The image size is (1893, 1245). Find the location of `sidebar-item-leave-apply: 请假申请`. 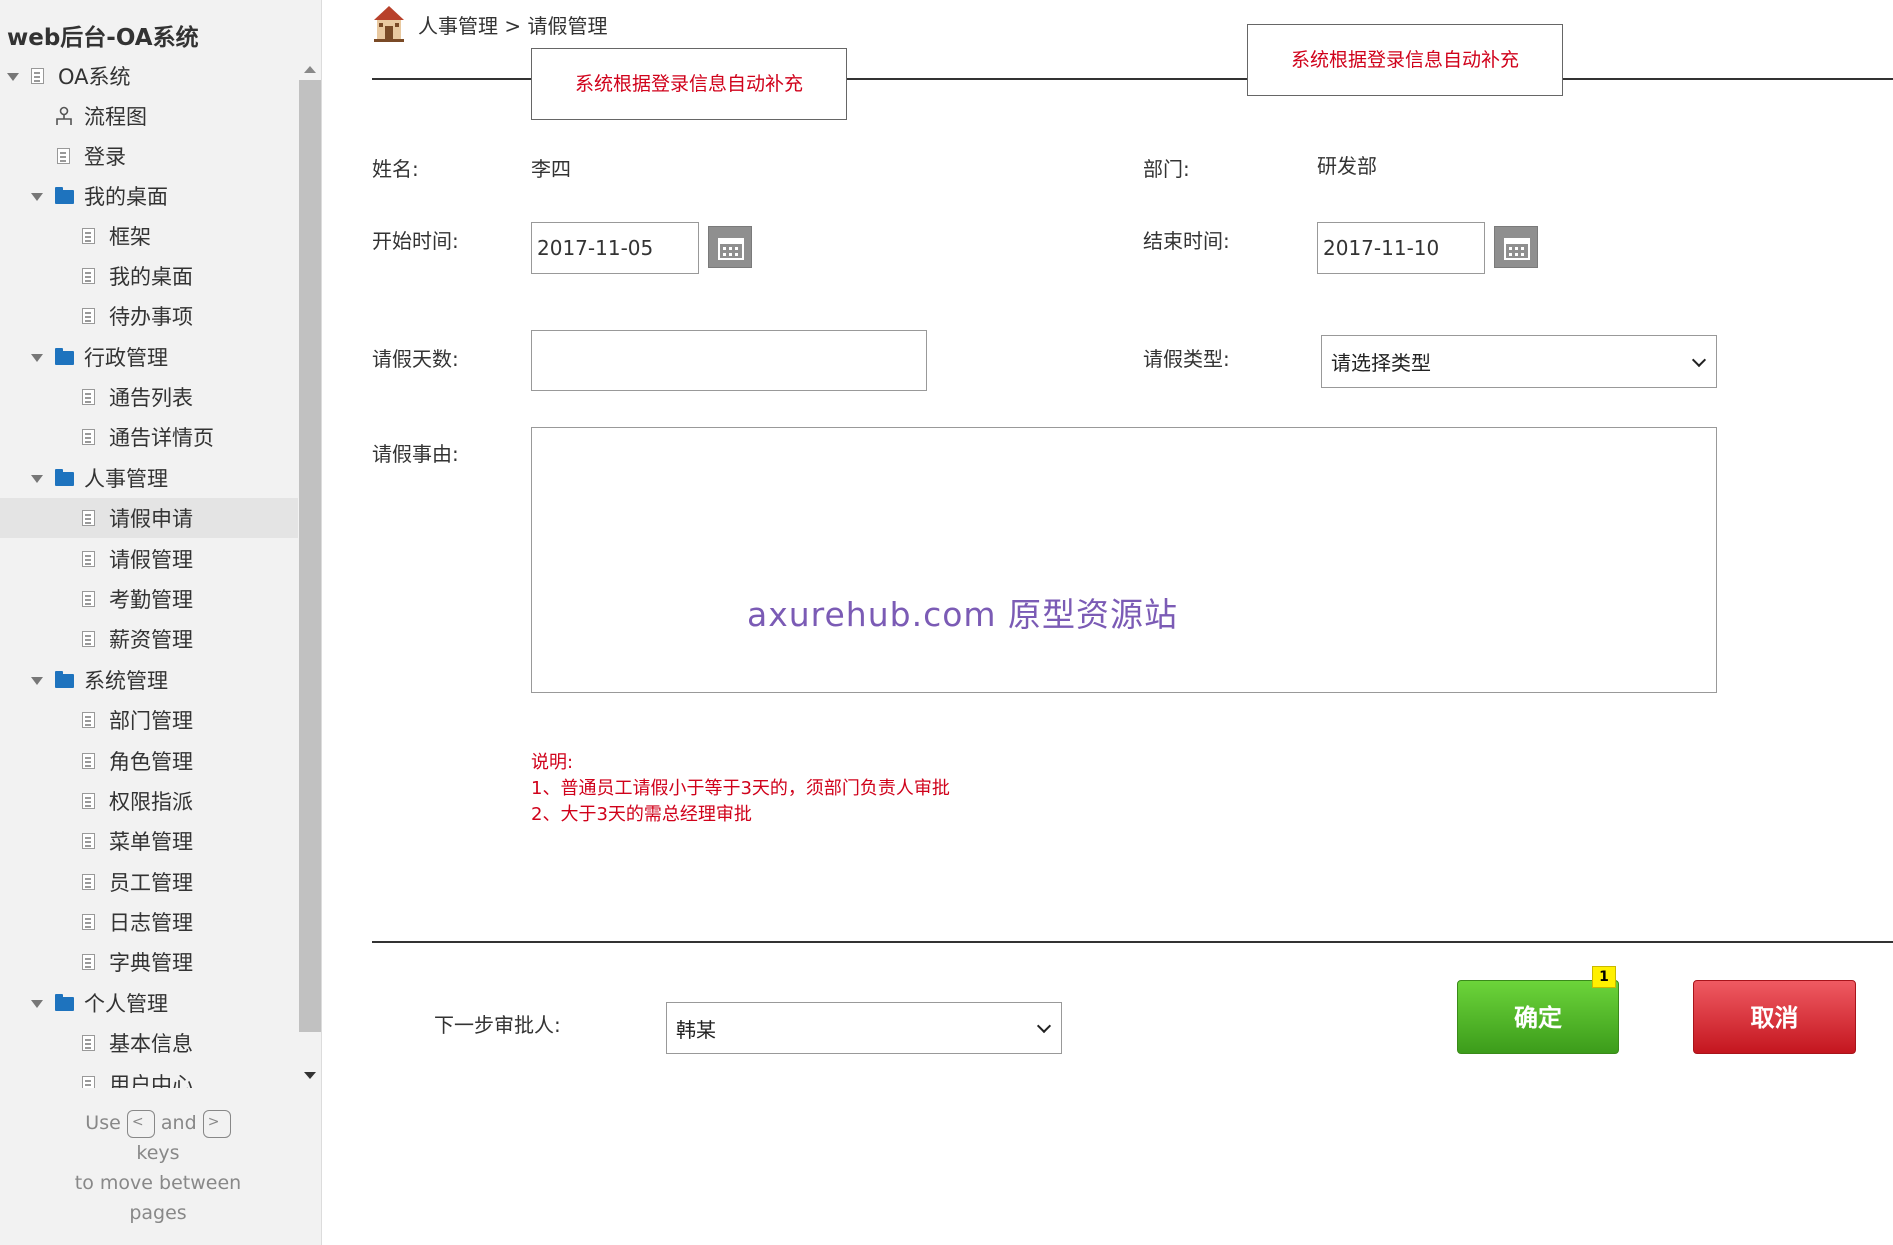

sidebar-item-leave-apply: 请假申请 is located at coordinates (149, 518).